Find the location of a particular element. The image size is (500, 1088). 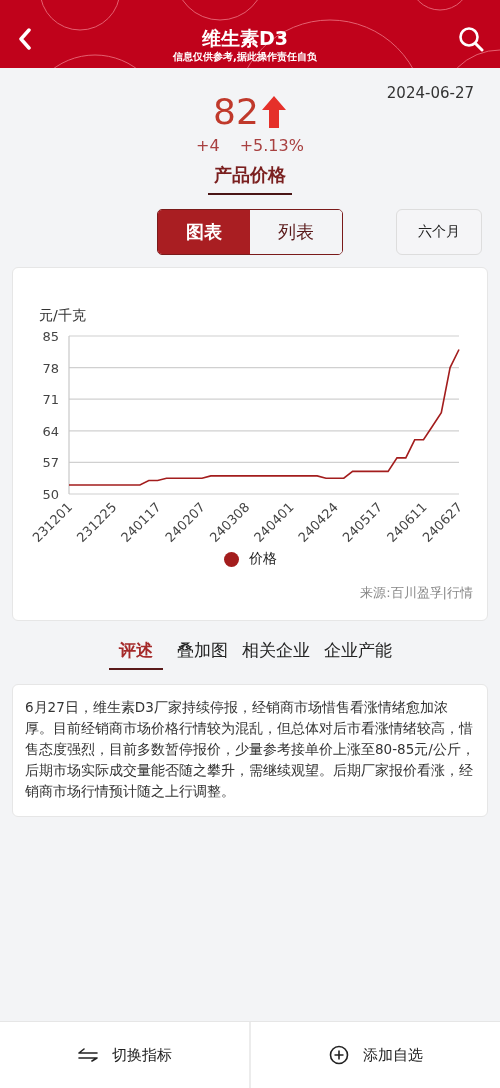

tab: 企业产能 is located at coordinates (357, 654).